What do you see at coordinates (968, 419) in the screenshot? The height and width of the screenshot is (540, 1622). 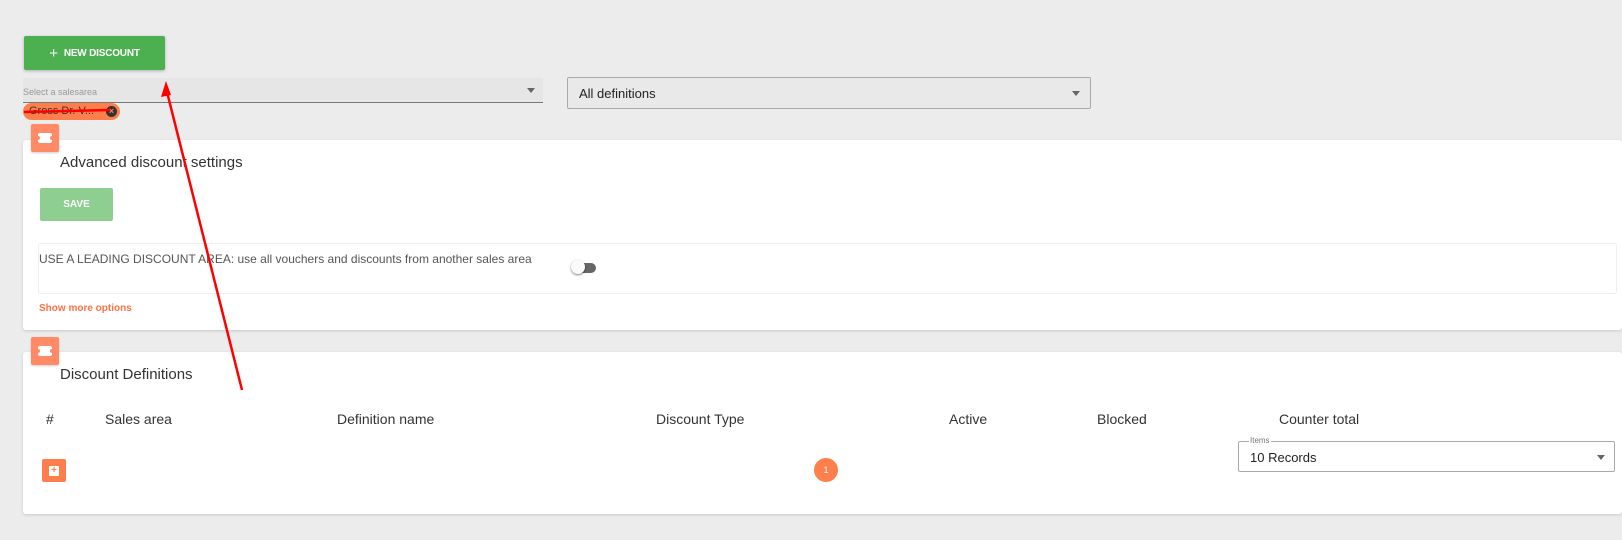 I see `column-header-active: Active` at bounding box center [968, 419].